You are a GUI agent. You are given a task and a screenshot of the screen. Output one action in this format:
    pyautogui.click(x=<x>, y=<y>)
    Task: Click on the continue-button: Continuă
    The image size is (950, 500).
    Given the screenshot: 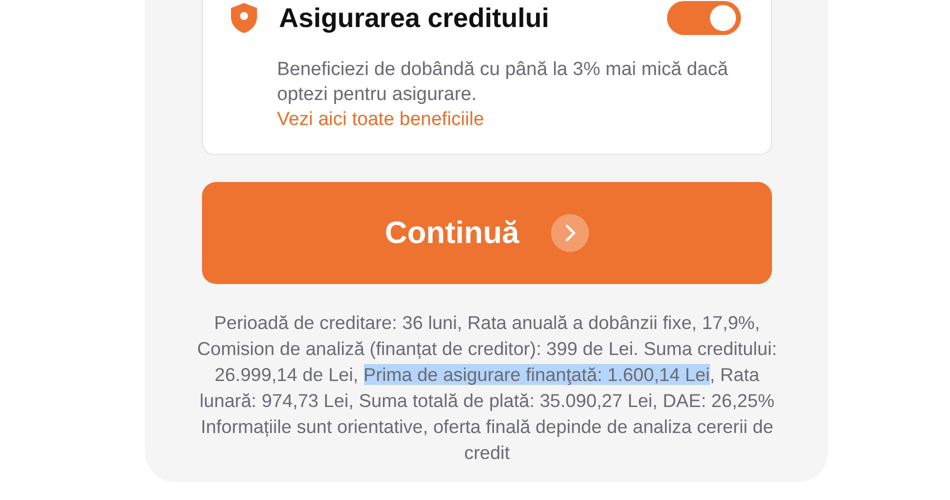 What is the action you would take?
    pyautogui.click(x=487, y=233)
    